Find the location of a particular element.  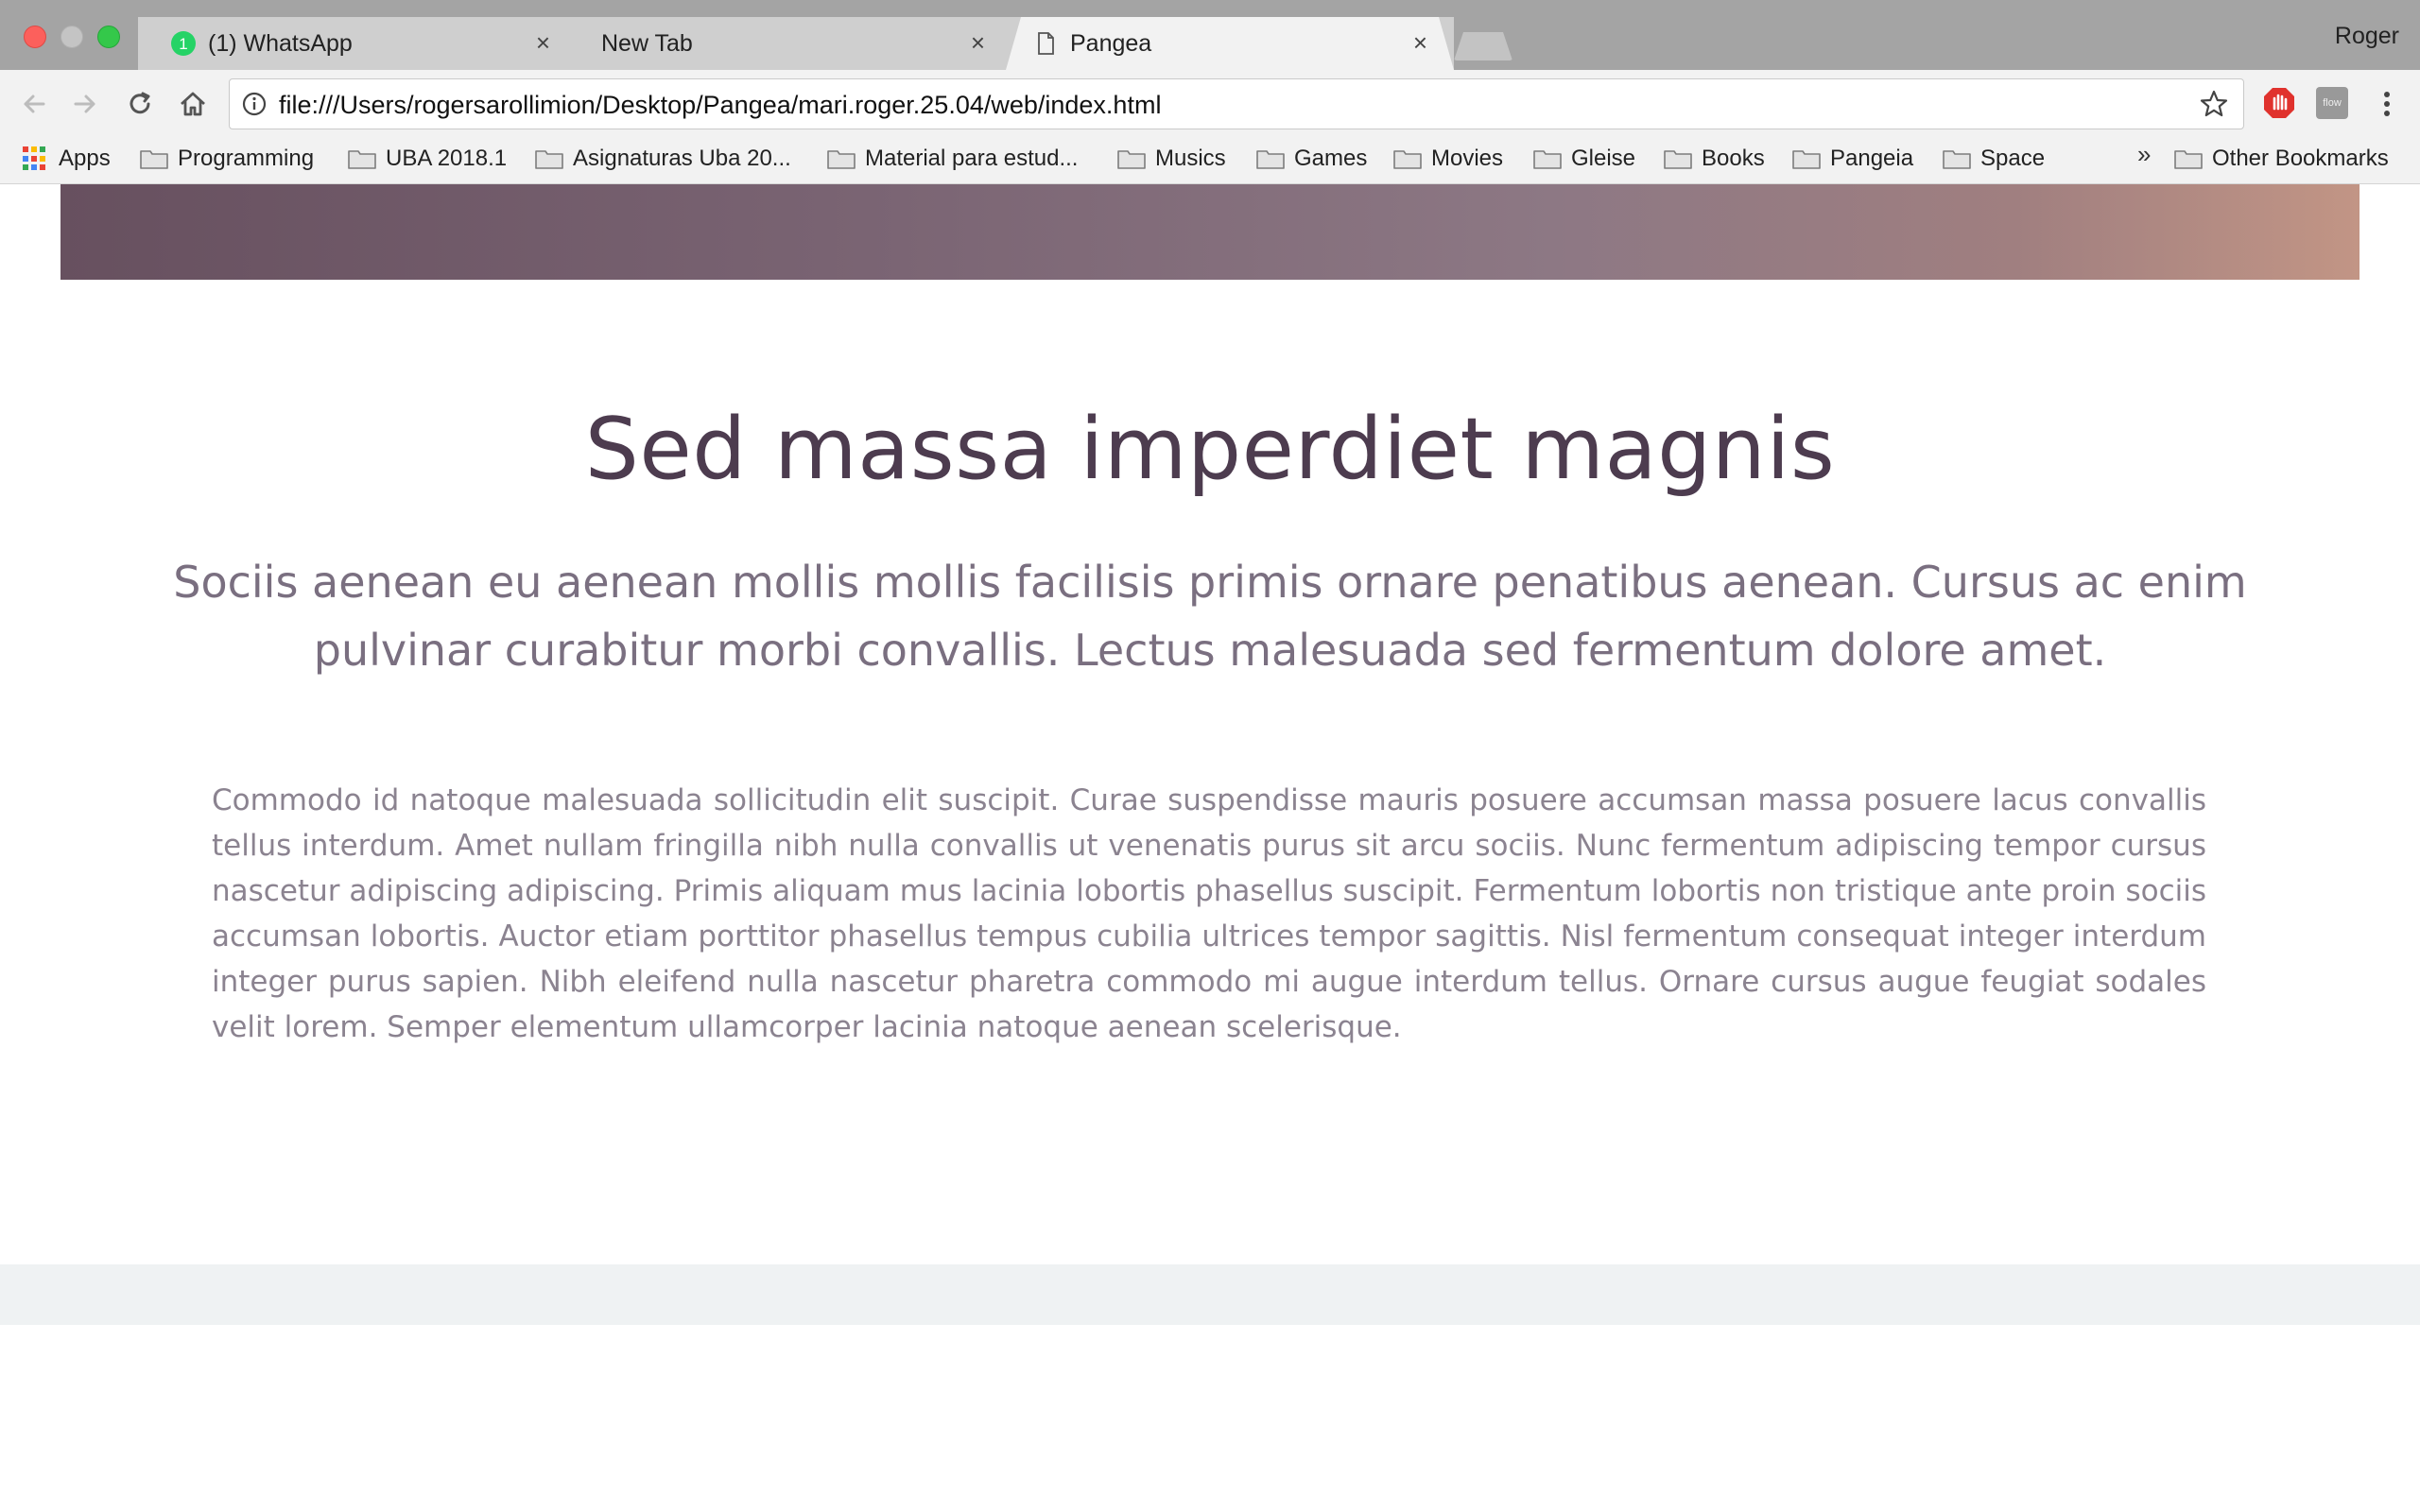

flow-extension-icon: flow is located at coordinates (2332, 103).